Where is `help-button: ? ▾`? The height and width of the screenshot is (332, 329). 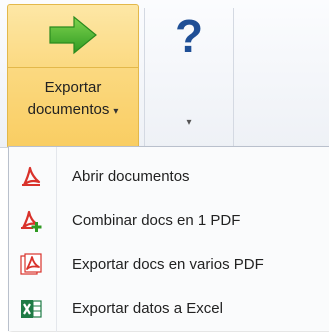
help-button: ? ▾ is located at coordinates (189, 74).